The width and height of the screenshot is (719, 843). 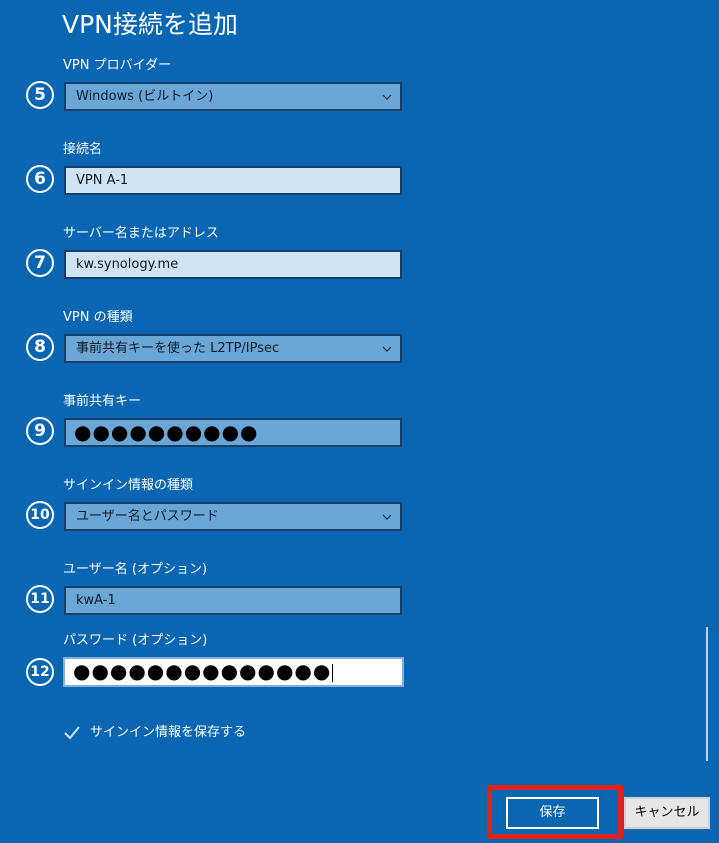 What do you see at coordinates (40, 179) in the screenshot?
I see `step-number-6: 6` at bounding box center [40, 179].